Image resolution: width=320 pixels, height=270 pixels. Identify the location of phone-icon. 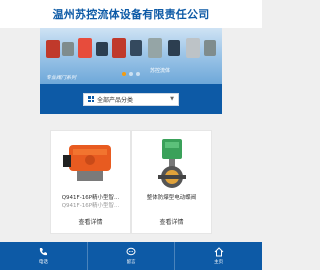
(44, 252).